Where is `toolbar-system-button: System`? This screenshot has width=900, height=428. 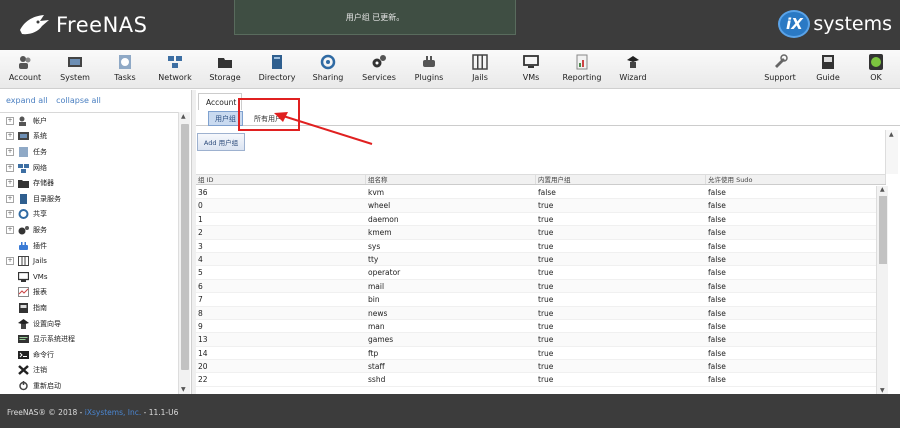
toolbar-system-button: System is located at coordinates (75, 69).